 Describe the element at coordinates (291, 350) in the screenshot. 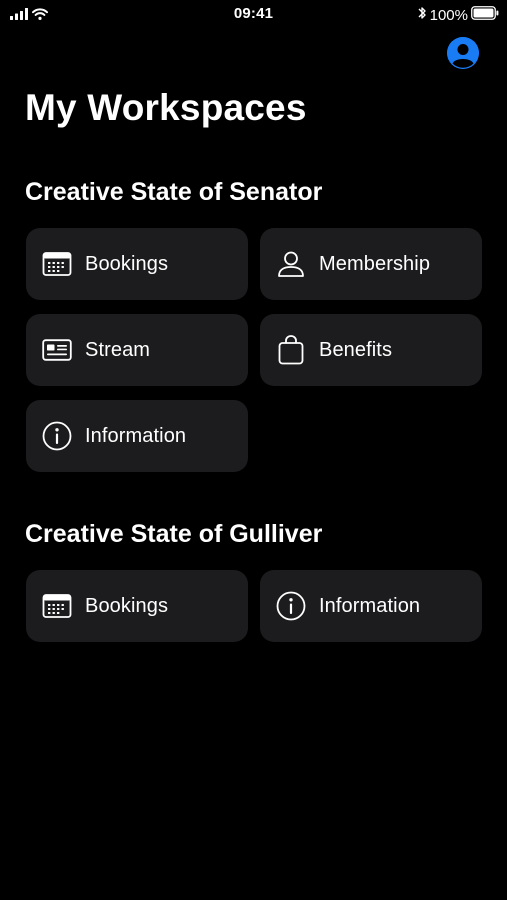

I see `bag-icon` at that location.